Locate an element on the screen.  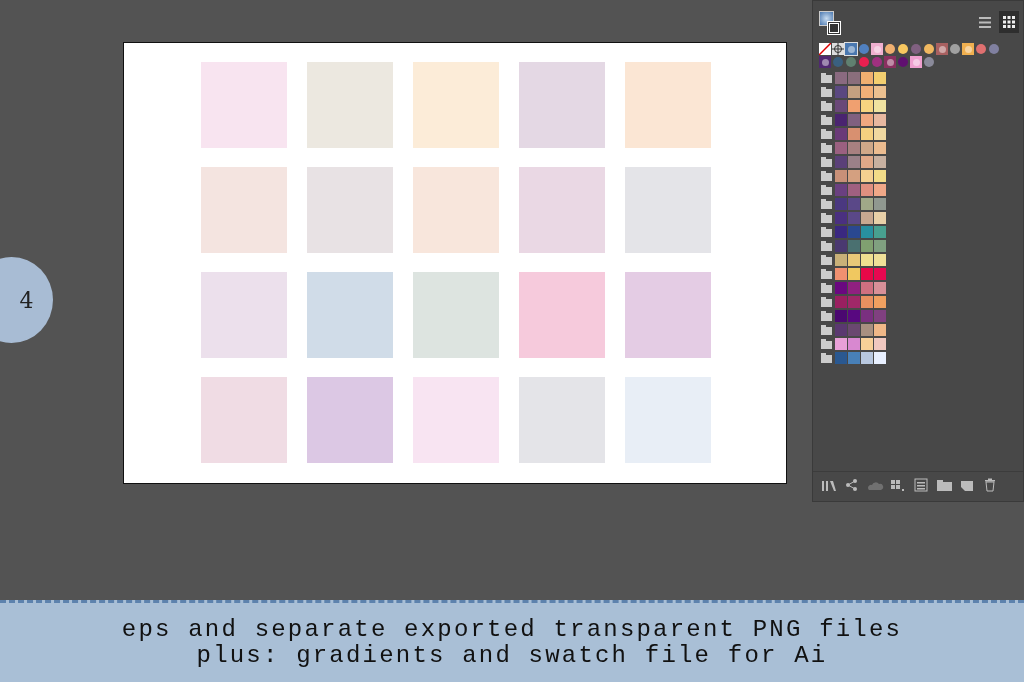
registration-swatch is located at coordinates (838, 49).